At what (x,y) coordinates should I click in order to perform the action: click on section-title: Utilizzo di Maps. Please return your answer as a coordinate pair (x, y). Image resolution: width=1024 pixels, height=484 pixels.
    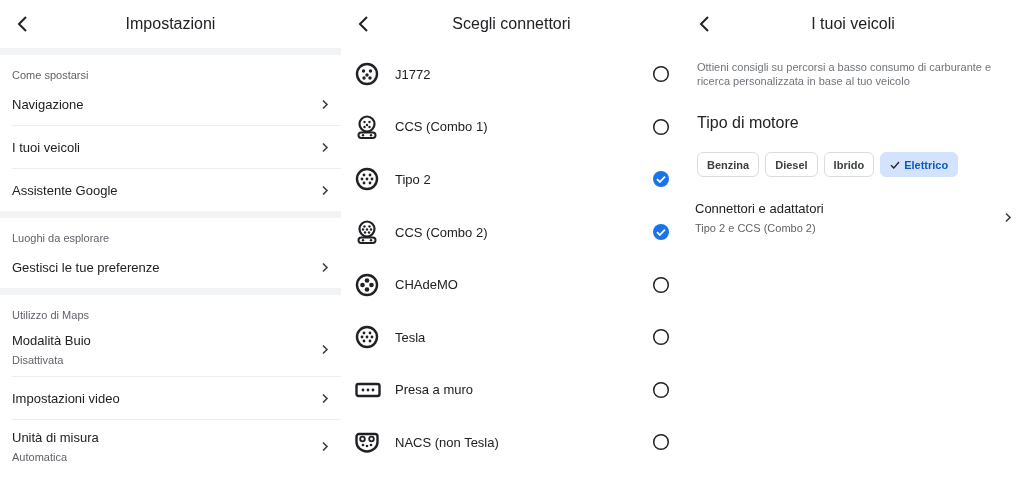
    Looking at the image, I should click on (51, 315).